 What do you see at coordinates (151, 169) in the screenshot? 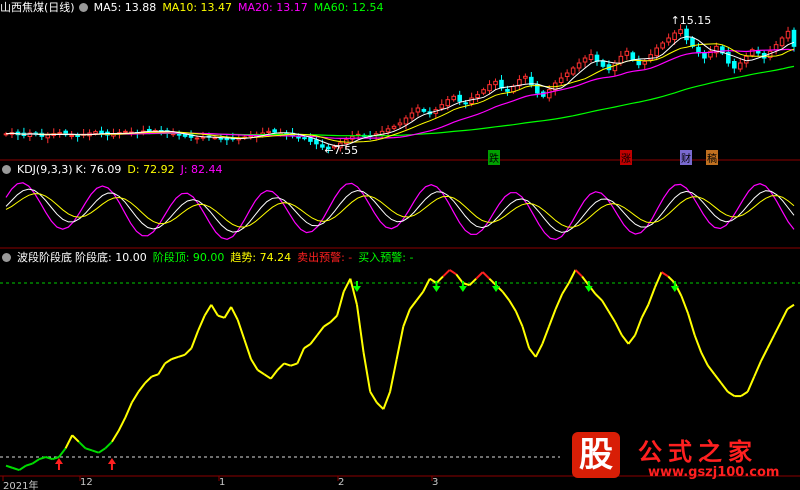
I see `kdj-d-label: D: 72.92` at bounding box center [151, 169].